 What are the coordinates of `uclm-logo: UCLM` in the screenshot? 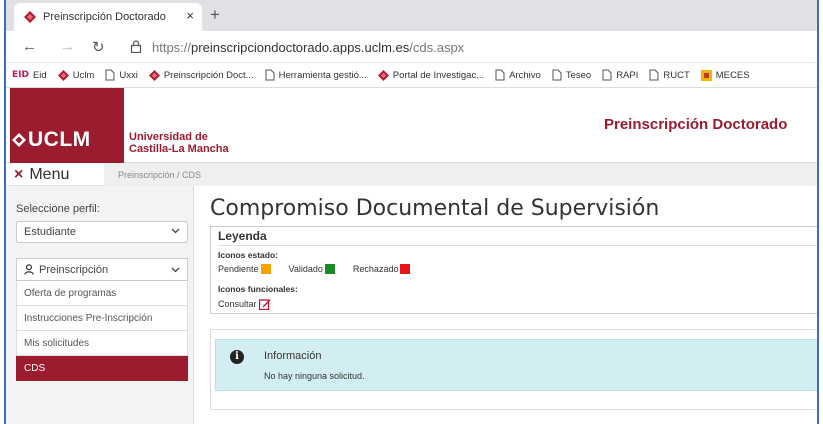 It's located at (67, 125).